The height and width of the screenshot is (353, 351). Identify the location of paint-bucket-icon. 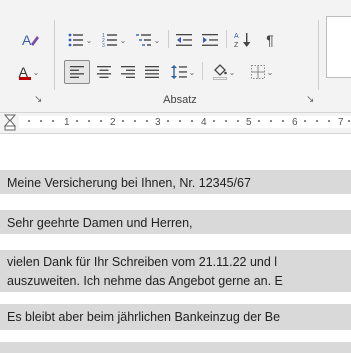
(219, 72).